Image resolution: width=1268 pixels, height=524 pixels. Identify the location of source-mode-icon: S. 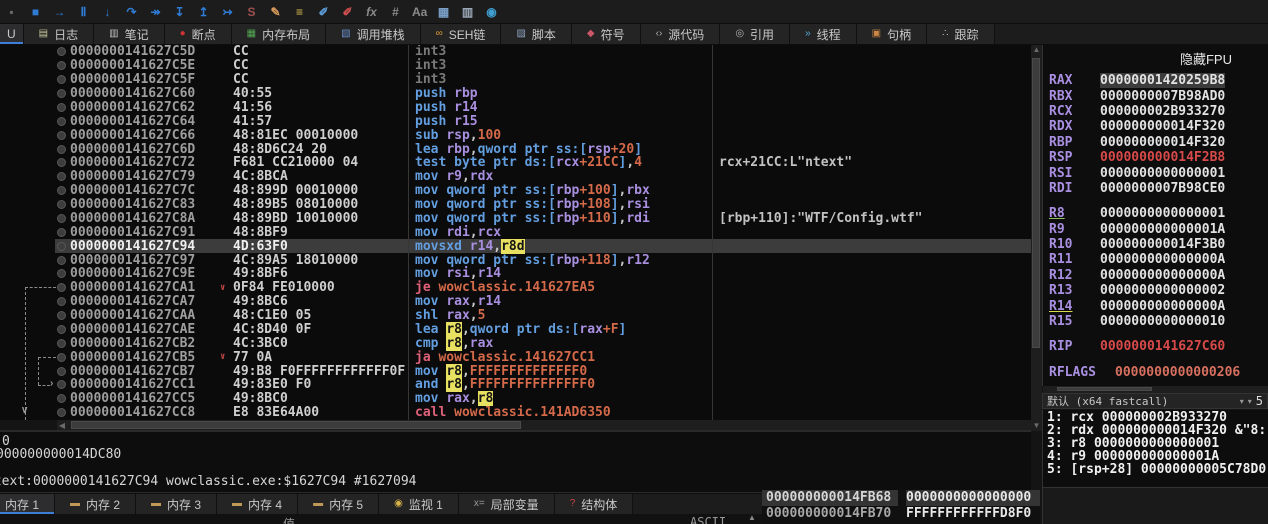
(251, 12).